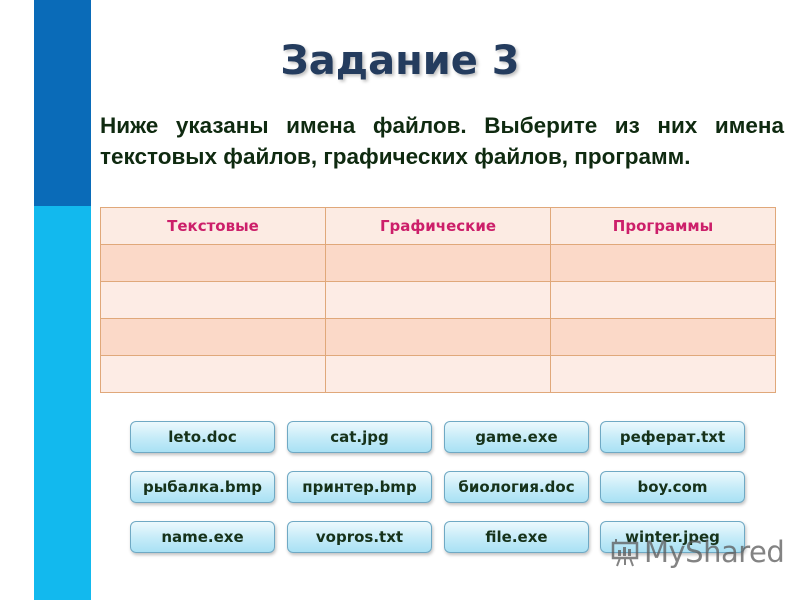  I want to click on slide-title: Задание 3, so click(400, 61).